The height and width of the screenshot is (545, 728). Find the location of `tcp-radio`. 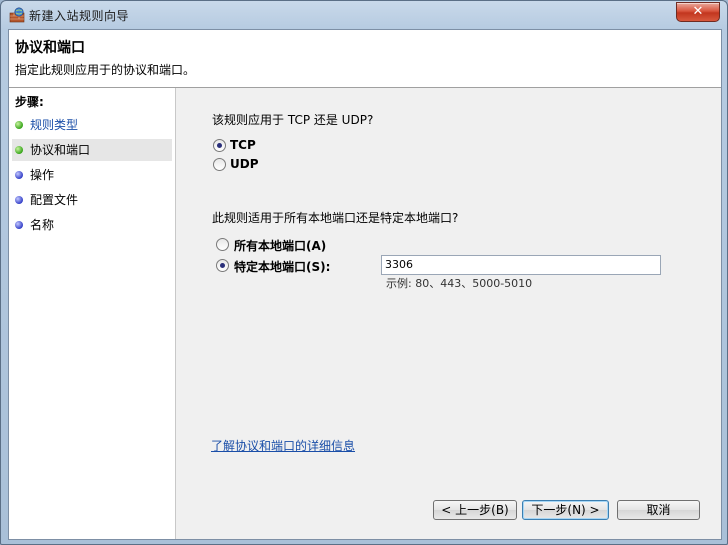

tcp-radio is located at coordinates (219, 145).